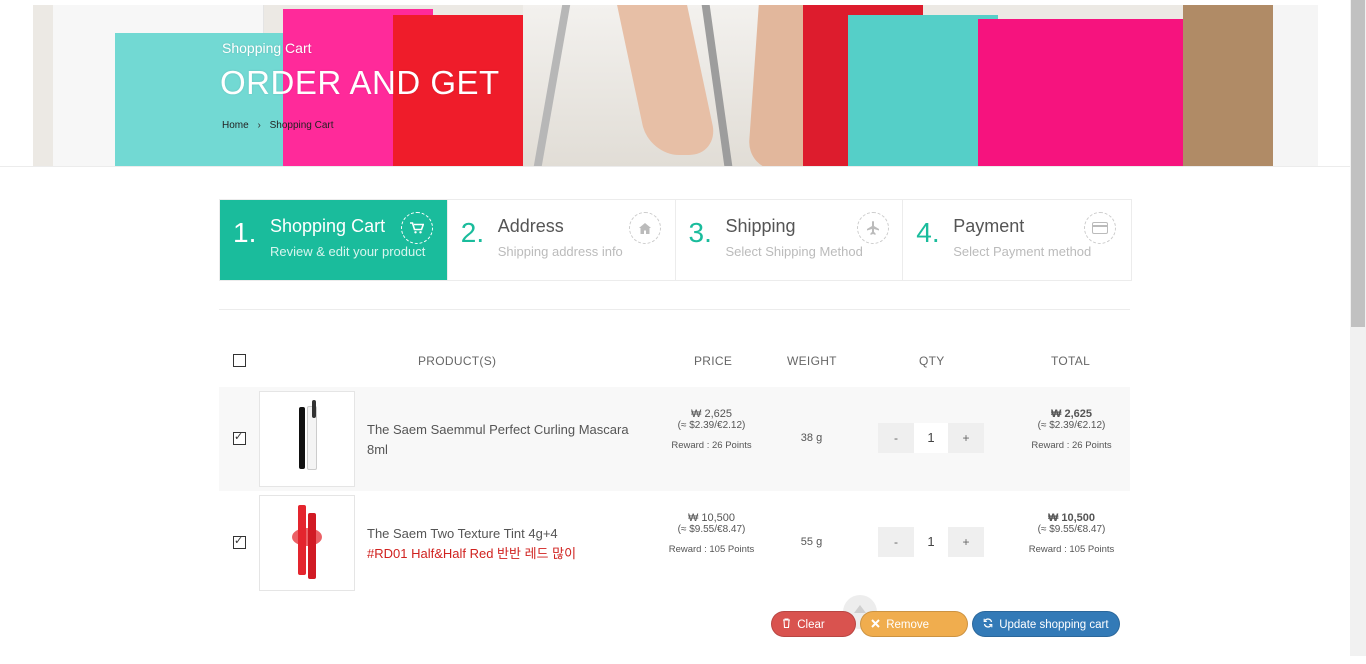  Describe the element at coordinates (502, 534) in the screenshot. I see `product-name-link: The Saem Two Texture Tint 4g+4` at that location.